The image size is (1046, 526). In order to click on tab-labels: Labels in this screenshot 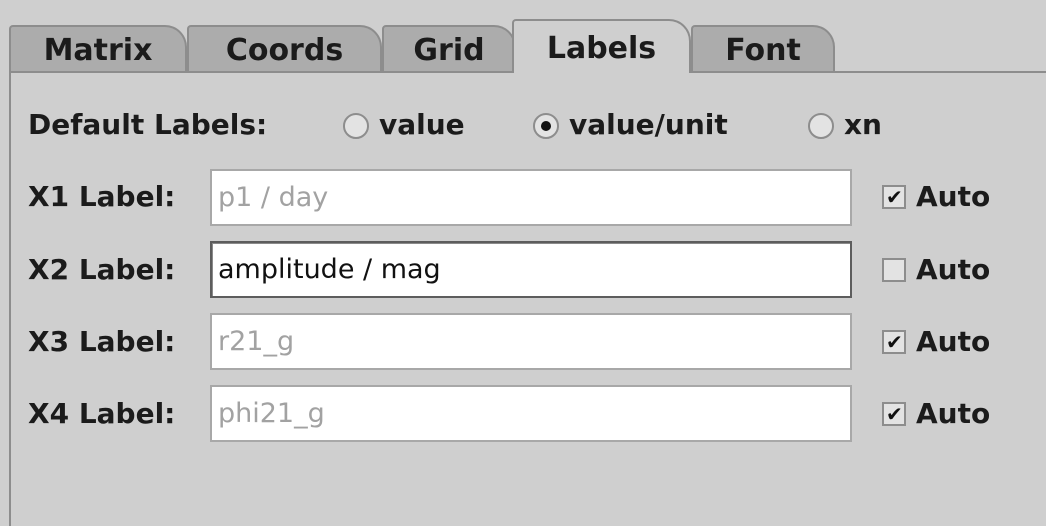, I will do `click(601, 46)`.